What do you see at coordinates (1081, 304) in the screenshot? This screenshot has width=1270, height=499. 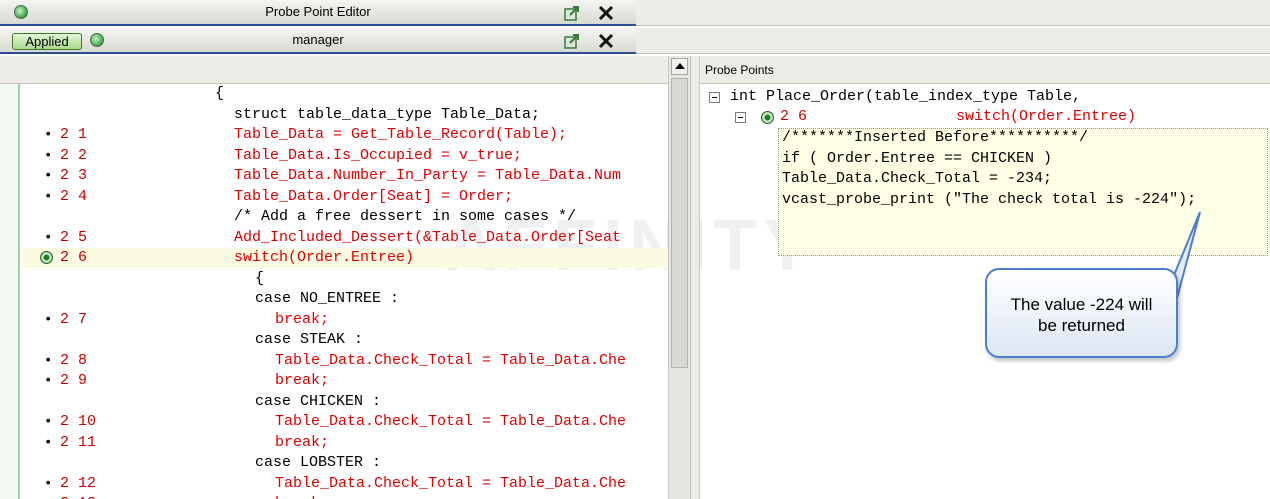 I see `callout-text: The value -224 will` at bounding box center [1081, 304].